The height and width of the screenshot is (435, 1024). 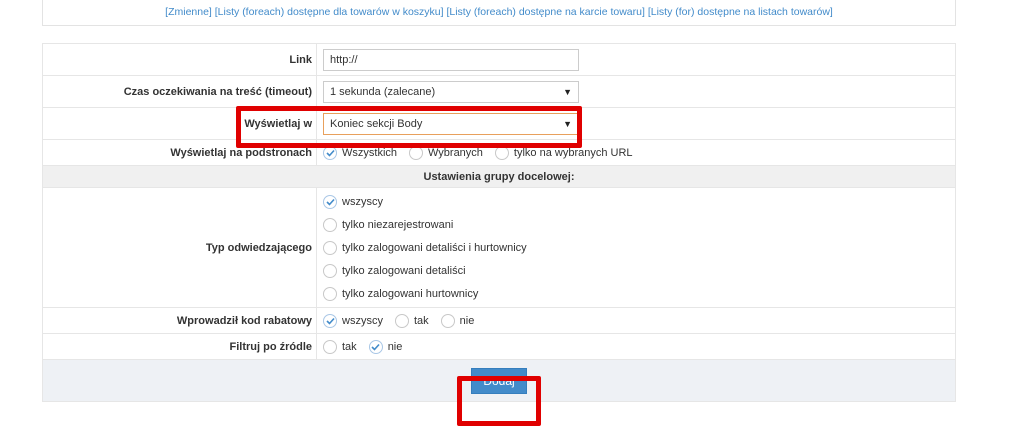 What do you see at coordinates (362, 201) in the screenshot?
I see `visitor-option-label: wszyscy` at bounding box center [362, 201].